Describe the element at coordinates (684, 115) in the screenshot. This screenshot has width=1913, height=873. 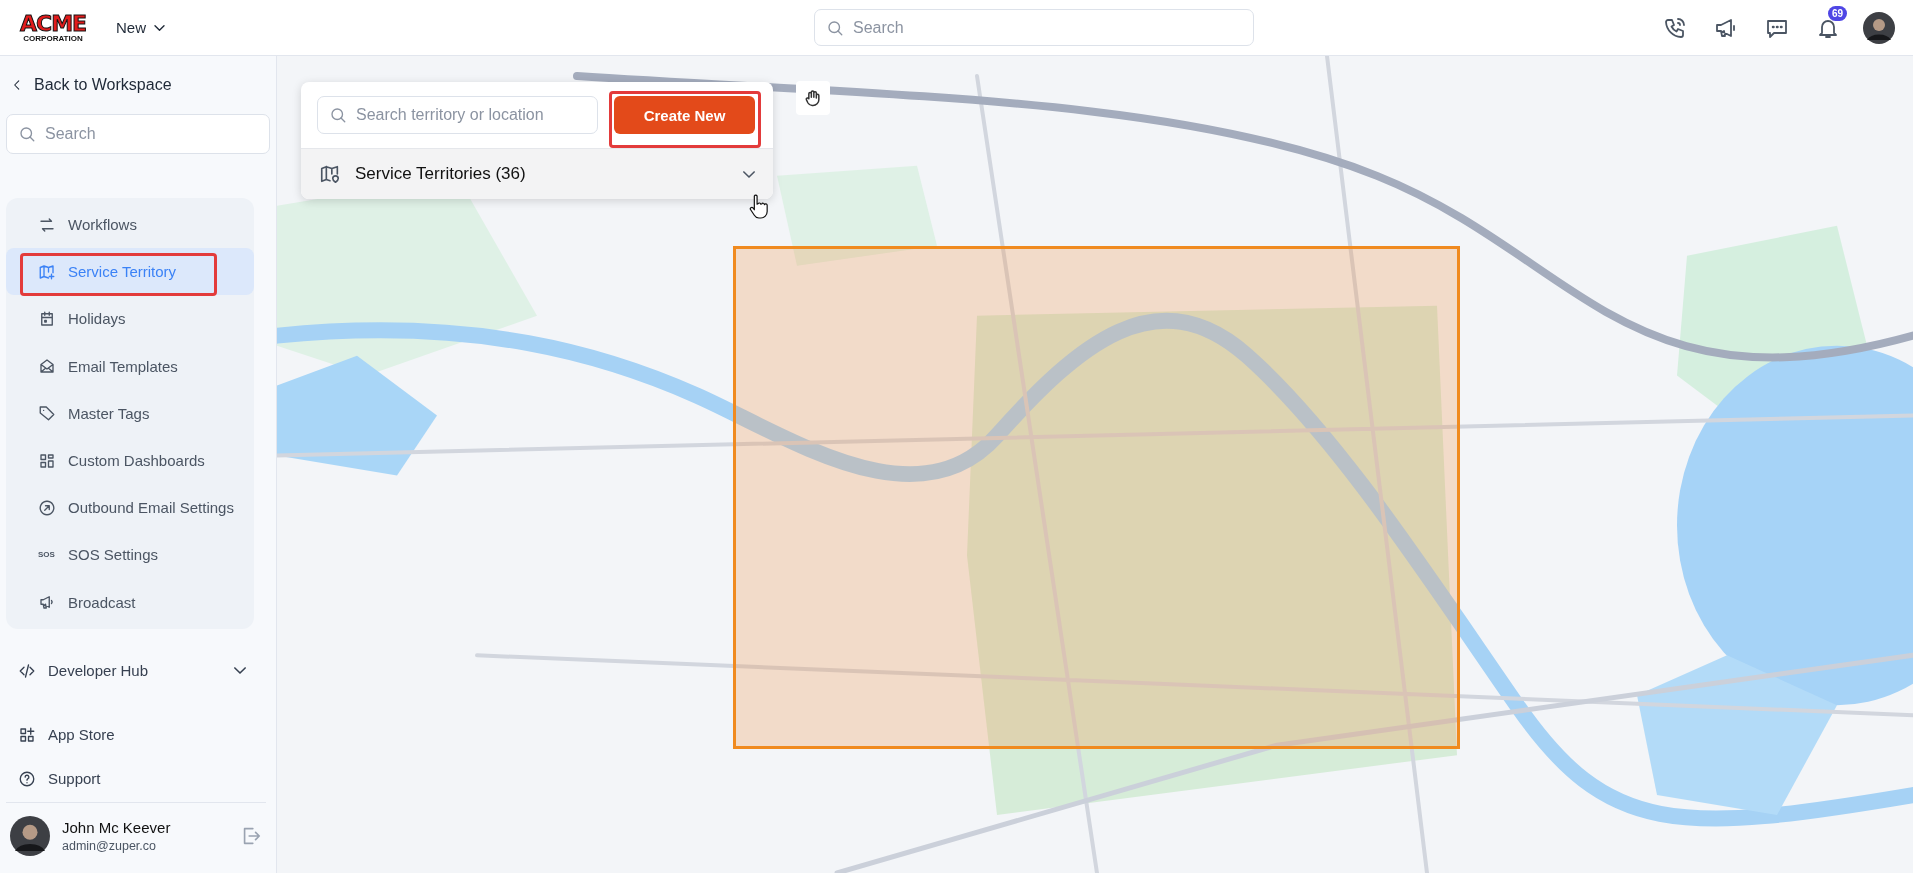
I see `create-new-button: Create New` at that location.